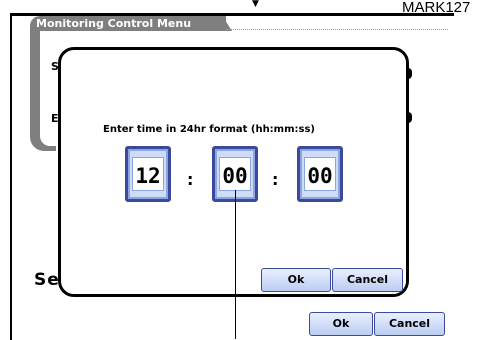 Image resolution: width=482 pixels, height=340 pixels. Describe the element at coordinates (255, 4) in the screenshot. I see `callout-marker-icon: ▼` at that location.